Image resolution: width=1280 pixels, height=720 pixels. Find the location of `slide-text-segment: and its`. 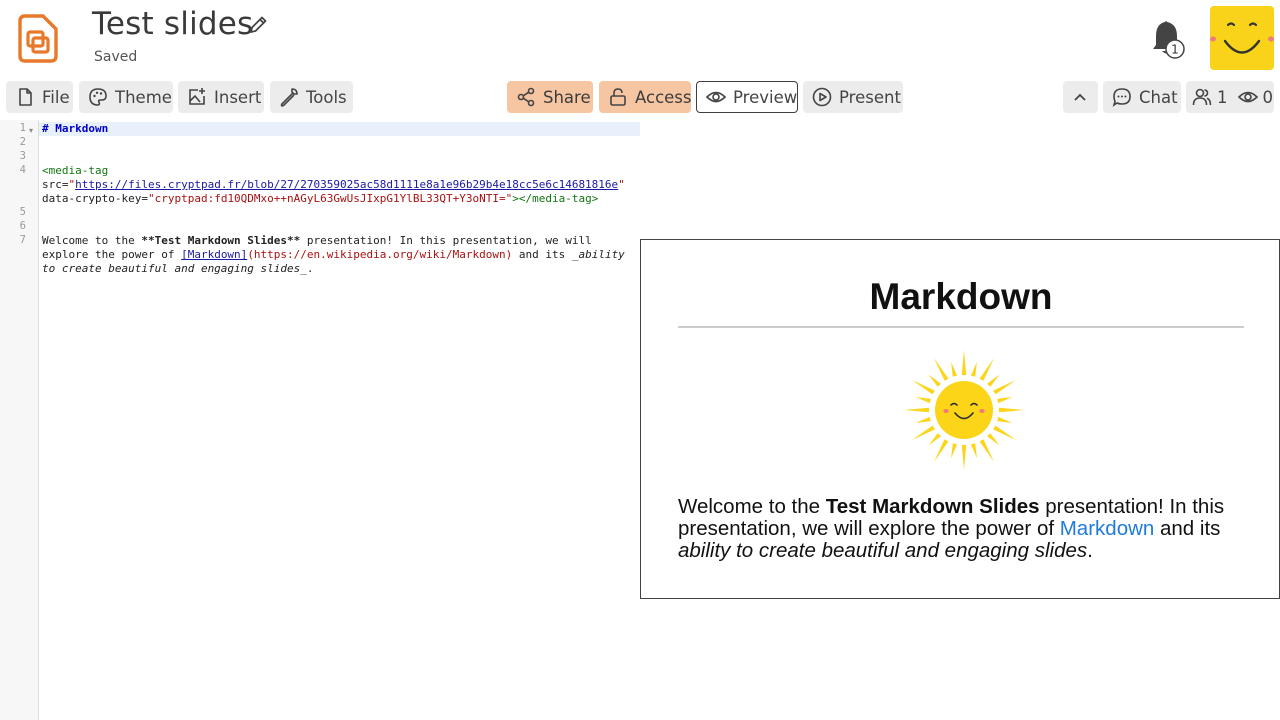

slide-text-segment: and its is located at coordinates (1187, 528).